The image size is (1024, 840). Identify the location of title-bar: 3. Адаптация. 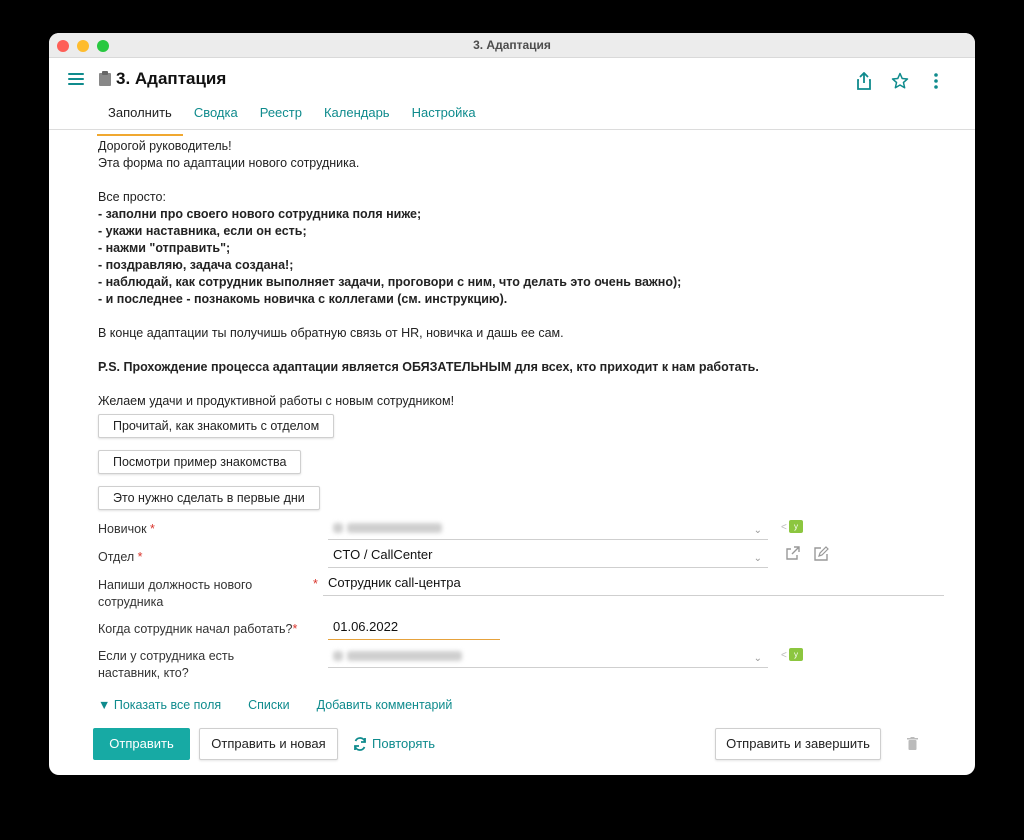
(512, 45).